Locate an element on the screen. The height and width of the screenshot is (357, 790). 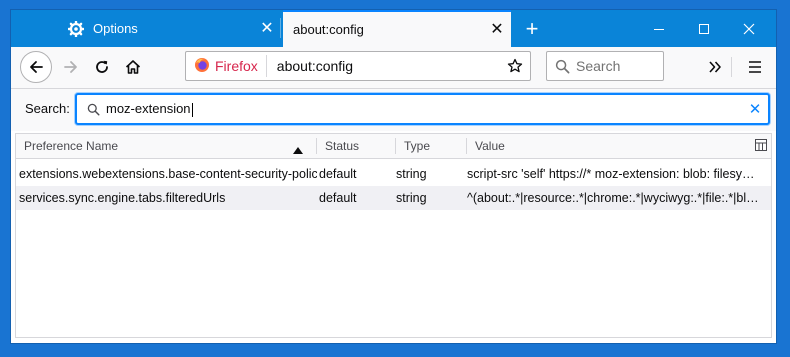
forward-button is located at coordinates (71, 67).